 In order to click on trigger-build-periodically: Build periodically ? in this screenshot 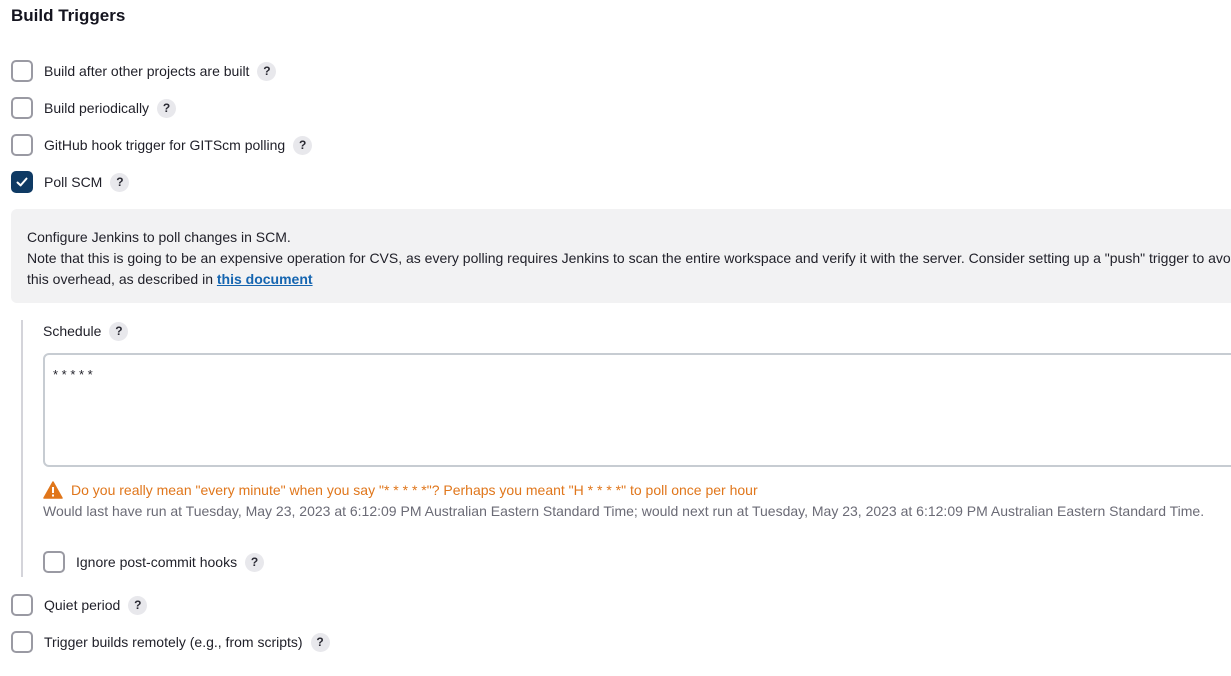, I will do `click(94, 108)`.